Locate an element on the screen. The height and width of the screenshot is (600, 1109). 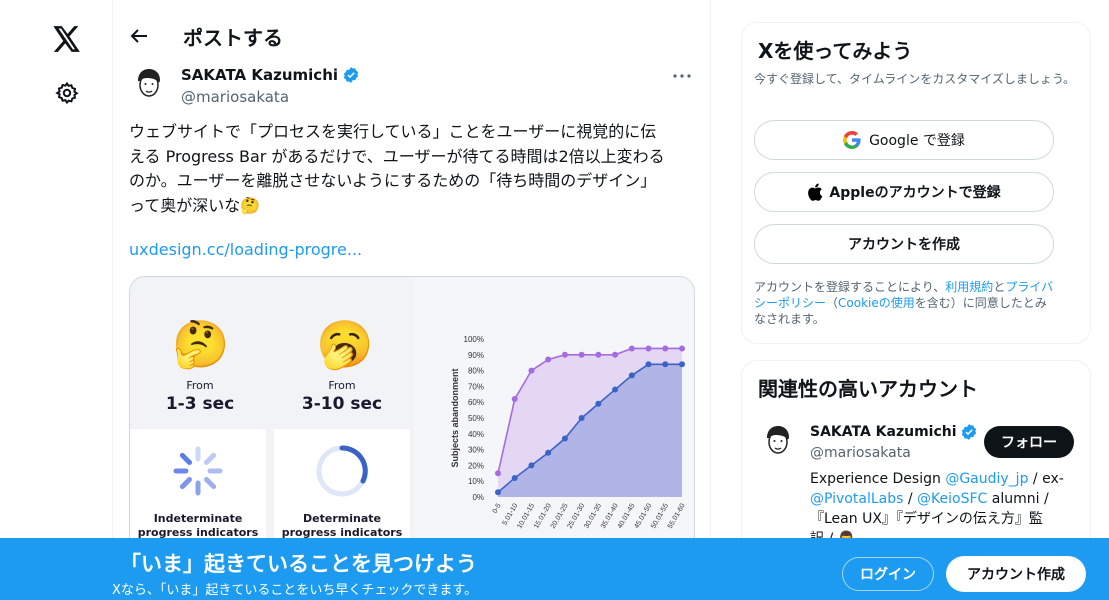
signup-button: アカウント作成 is located at coordinates (1016, 574).